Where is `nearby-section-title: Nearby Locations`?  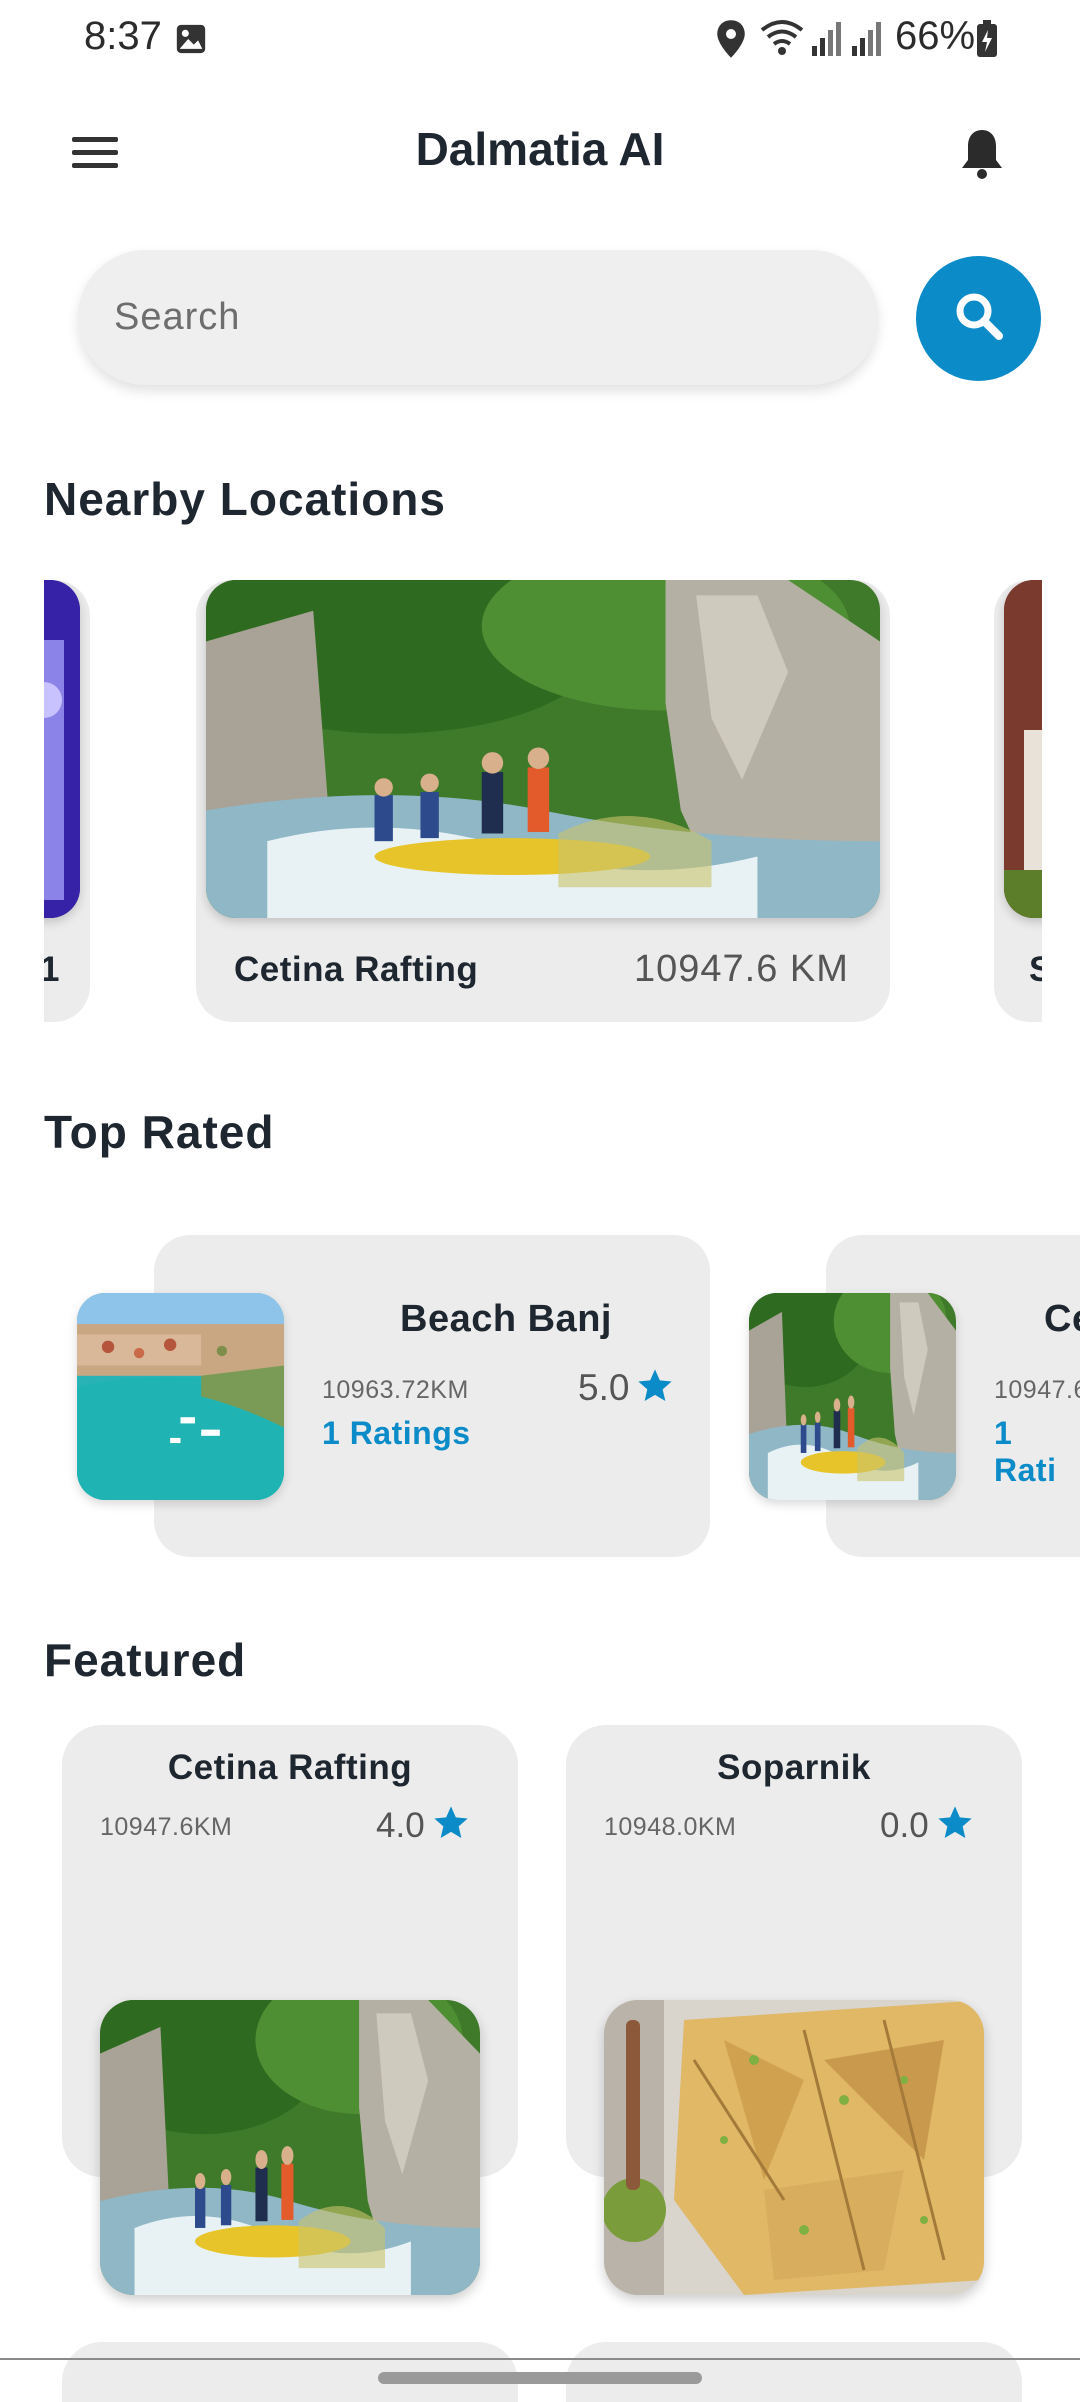
nearby-section-title: Nearby Locations is located at coordinates (245, 499).